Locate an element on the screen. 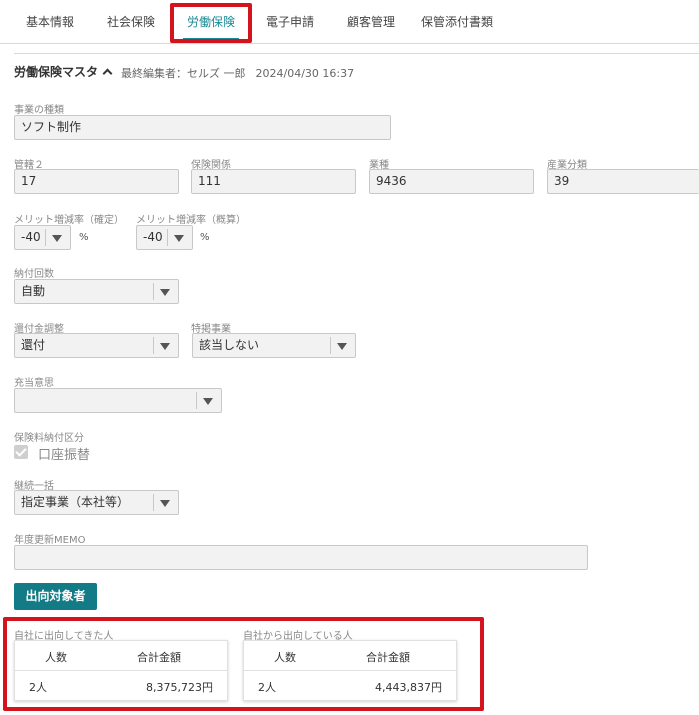  merit-estimate-value: -40 is located at coordinates (153, 237).